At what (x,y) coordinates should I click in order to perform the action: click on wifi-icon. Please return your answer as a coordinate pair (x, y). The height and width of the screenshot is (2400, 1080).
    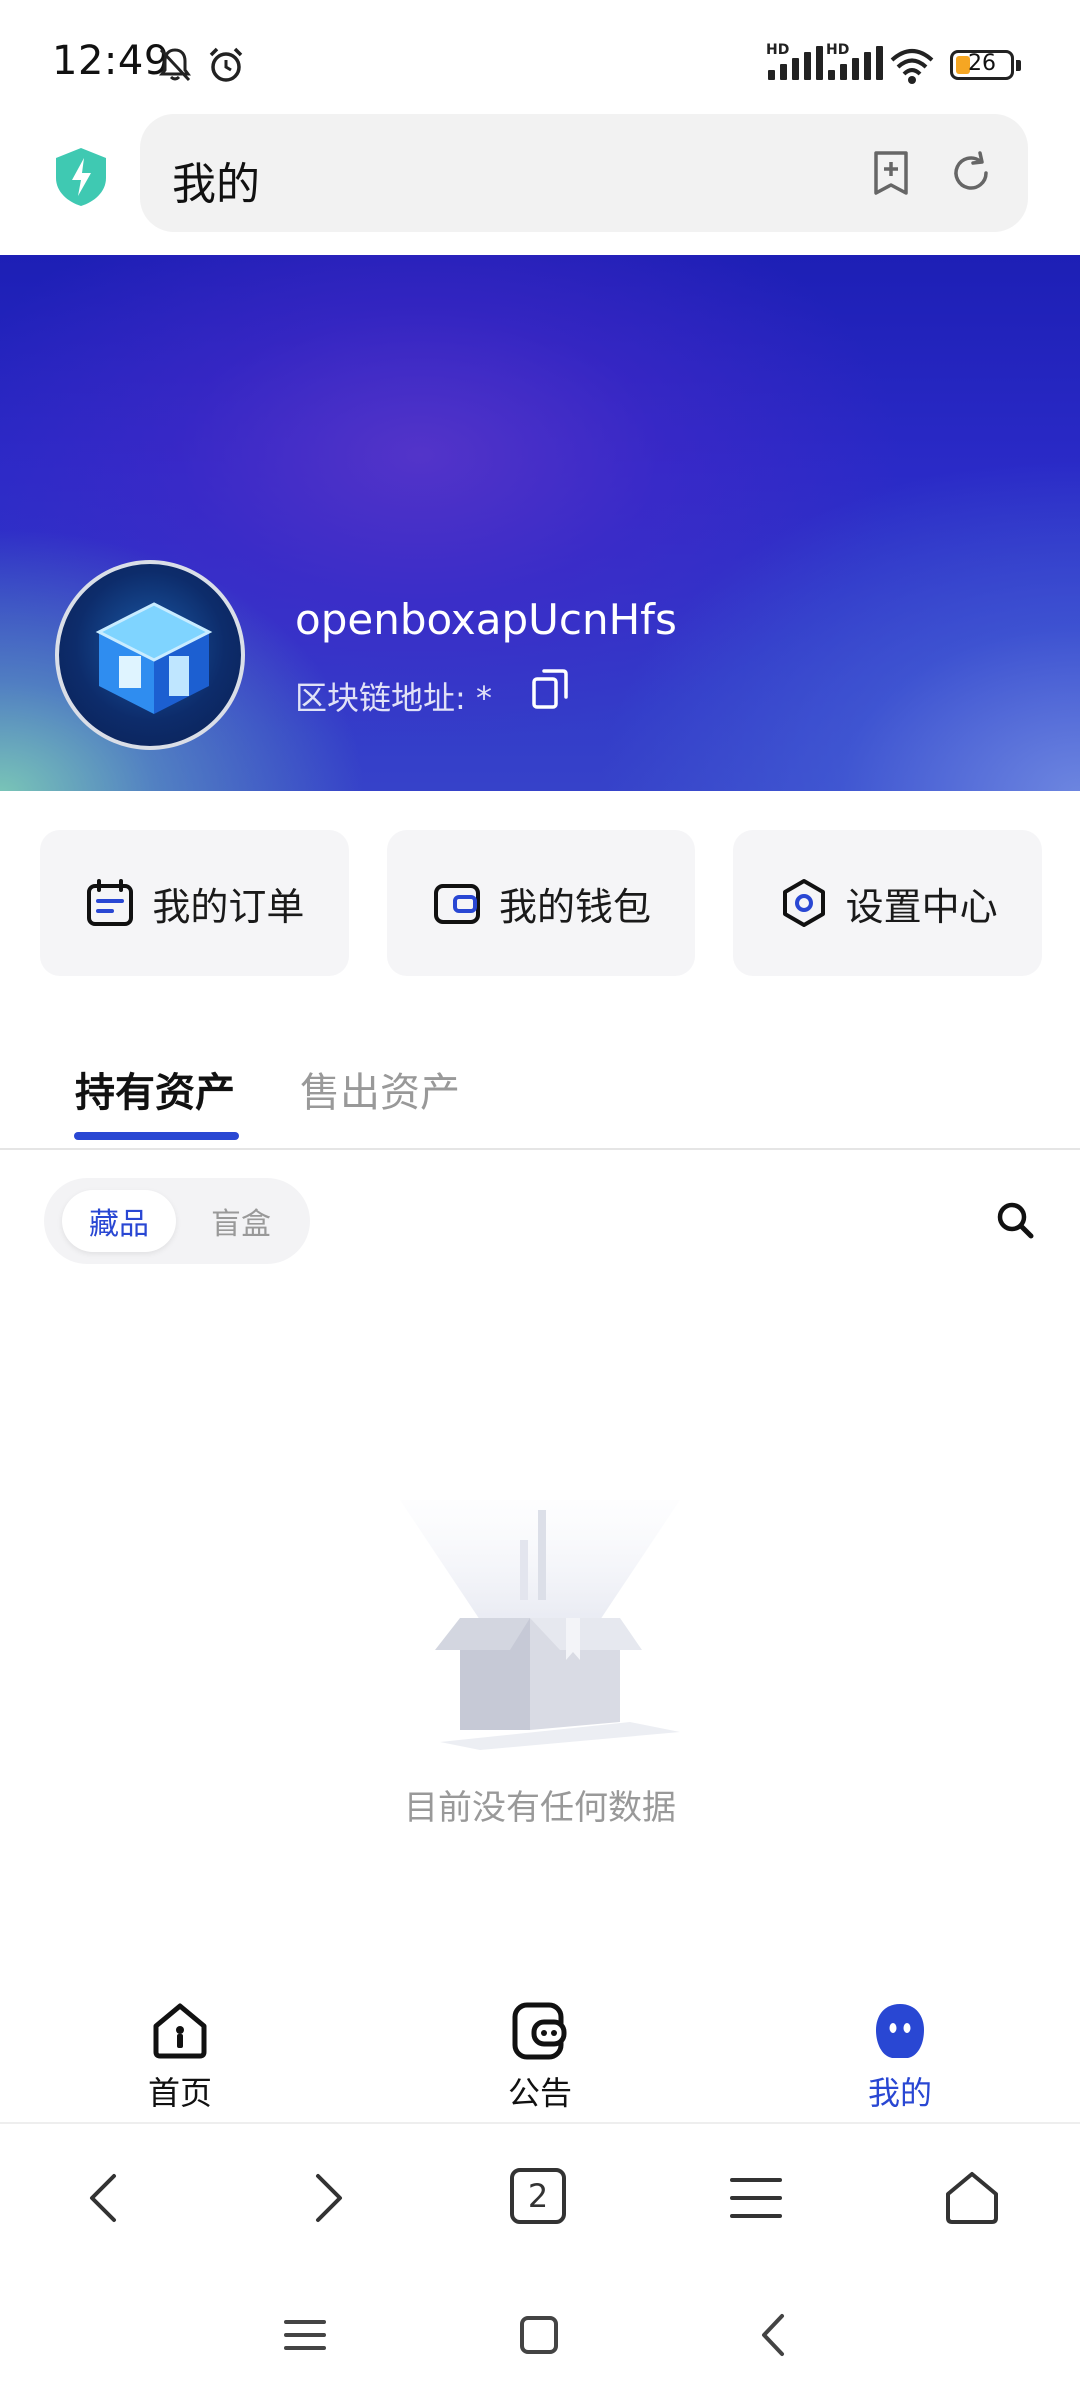
    Looking at the image, I should click on (912, 66).